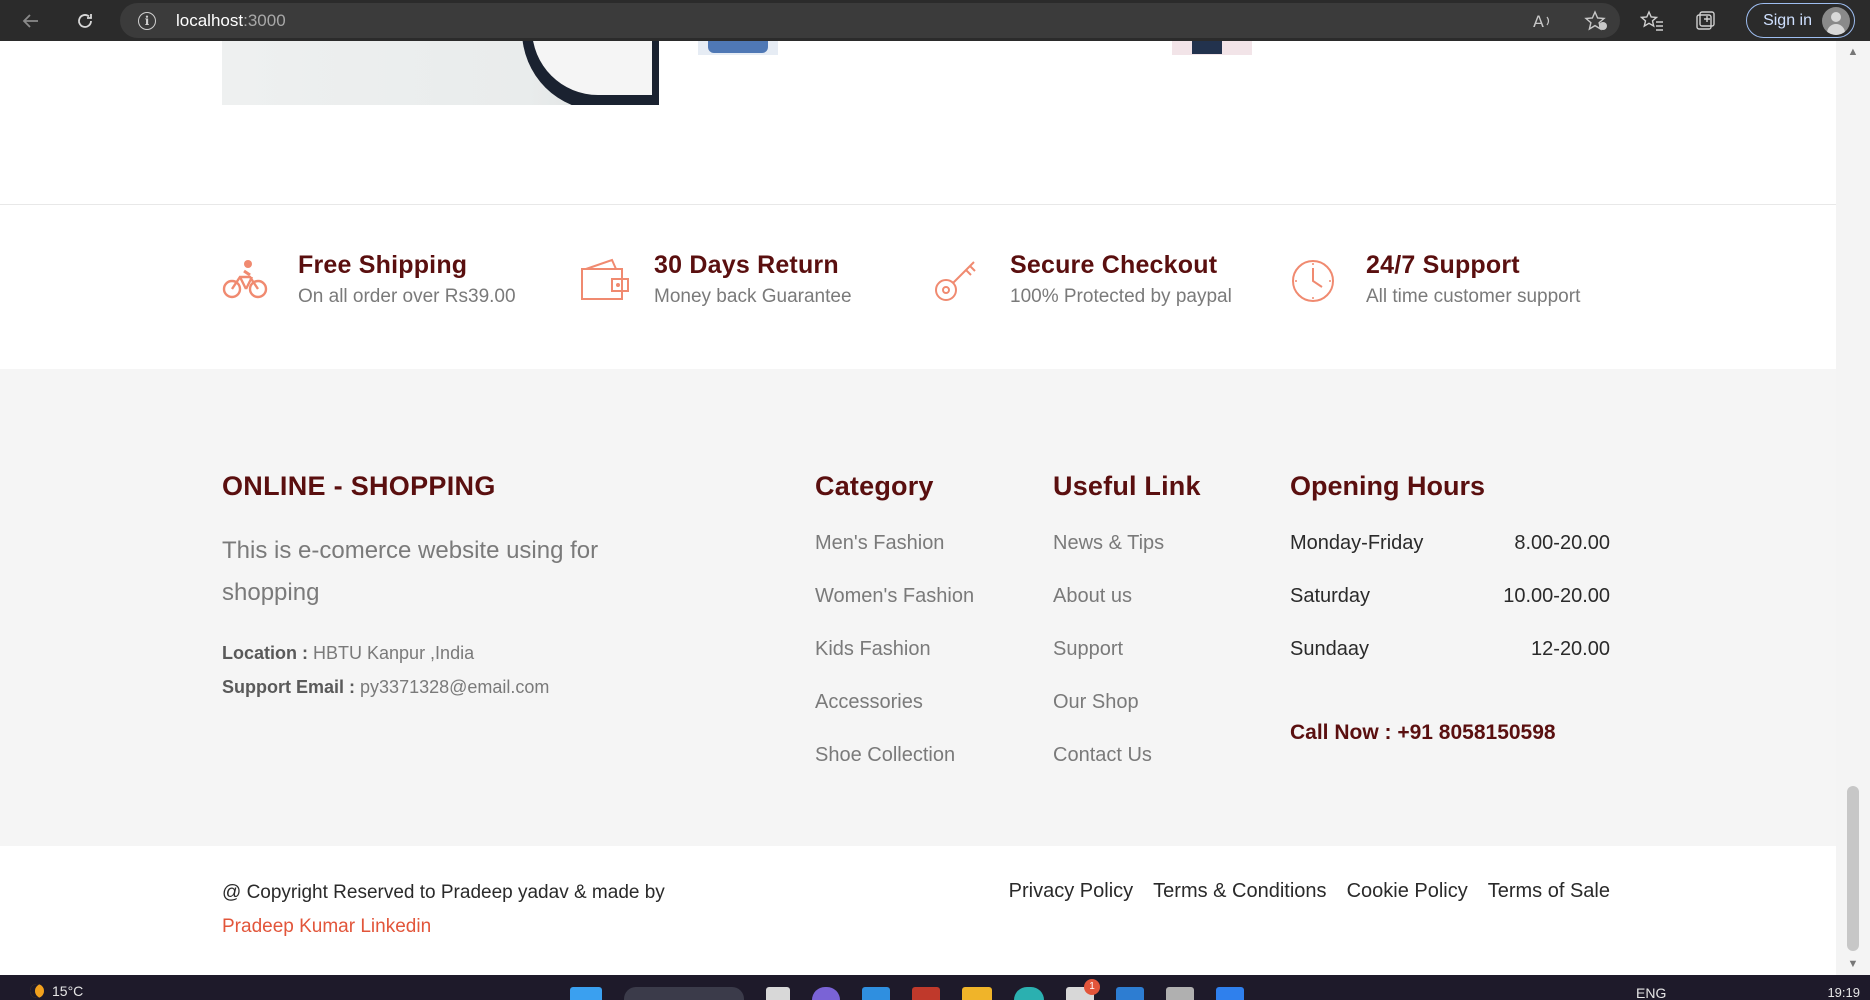  Describe the element at coordinates (874, 486) in the screenshot. I see `category-heading: Category` at that location.